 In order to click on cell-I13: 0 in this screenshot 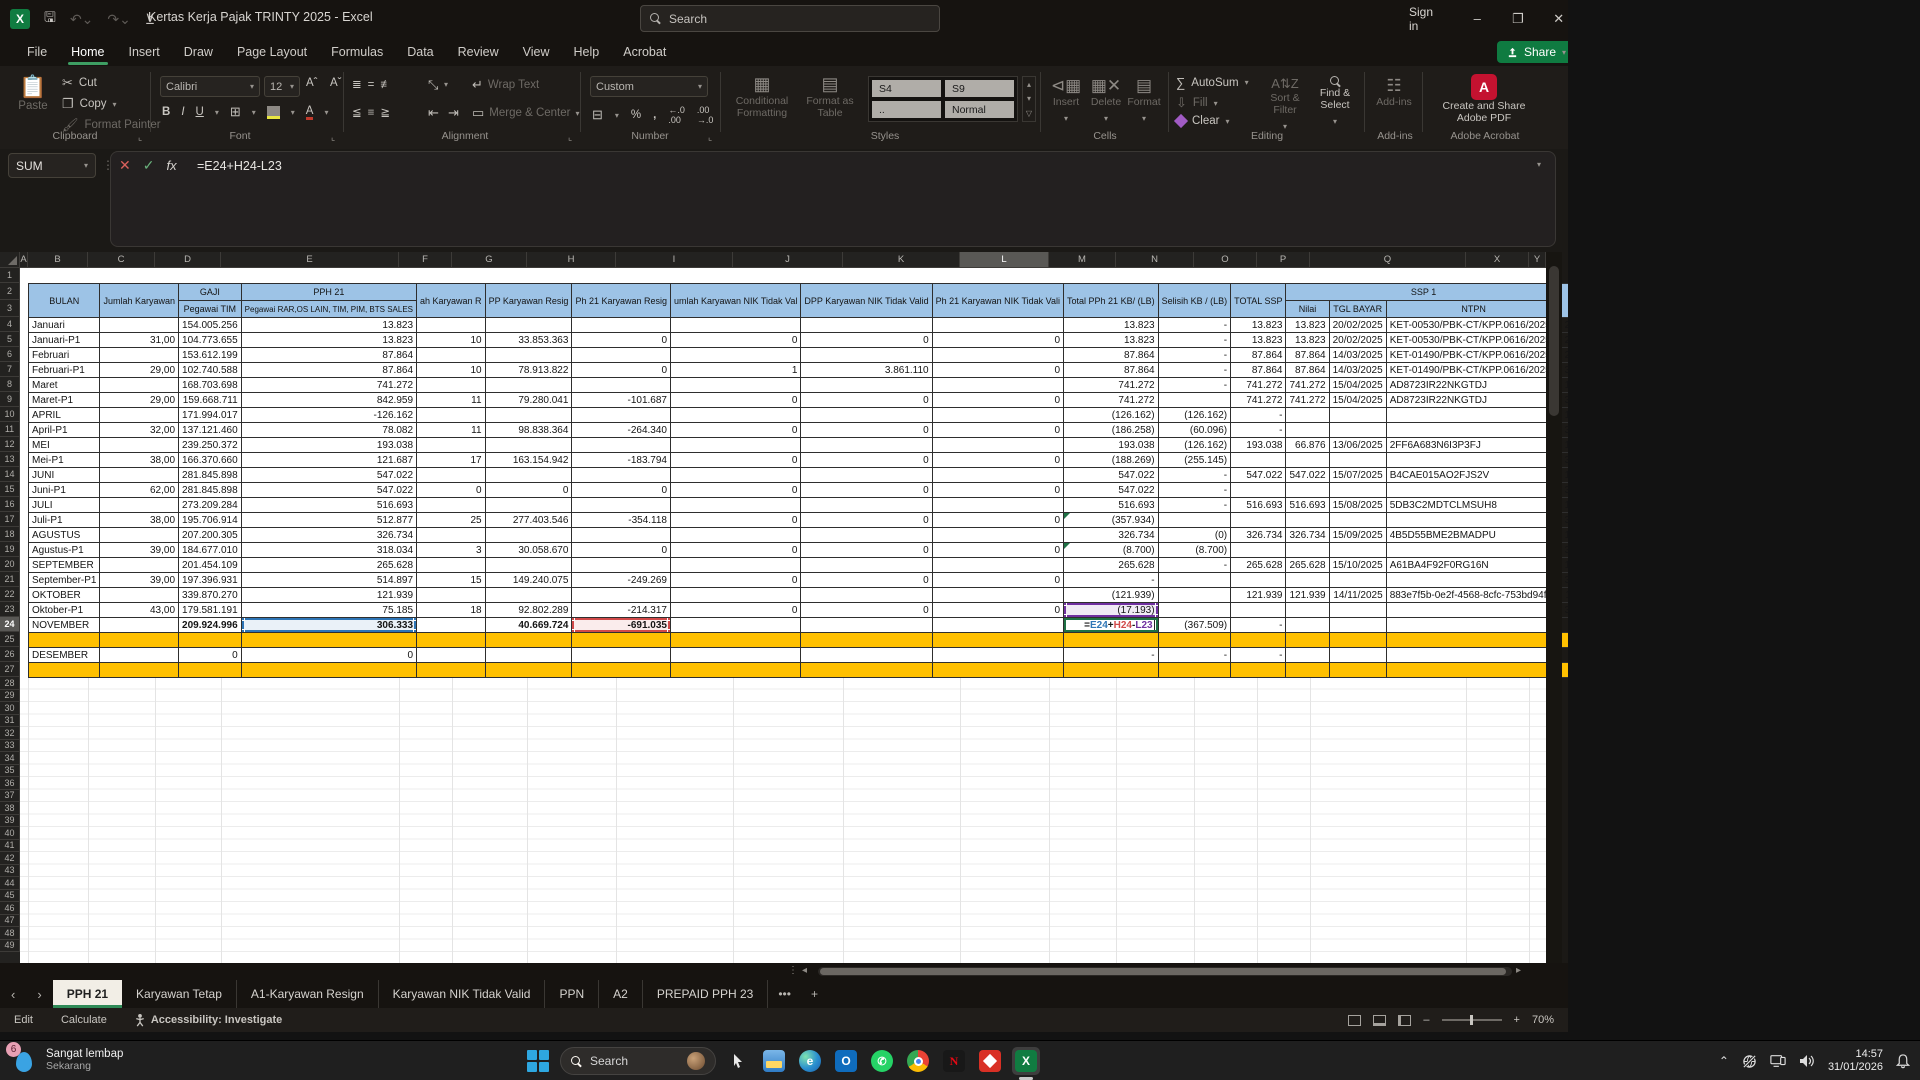, I will do `click(735, 460)`.